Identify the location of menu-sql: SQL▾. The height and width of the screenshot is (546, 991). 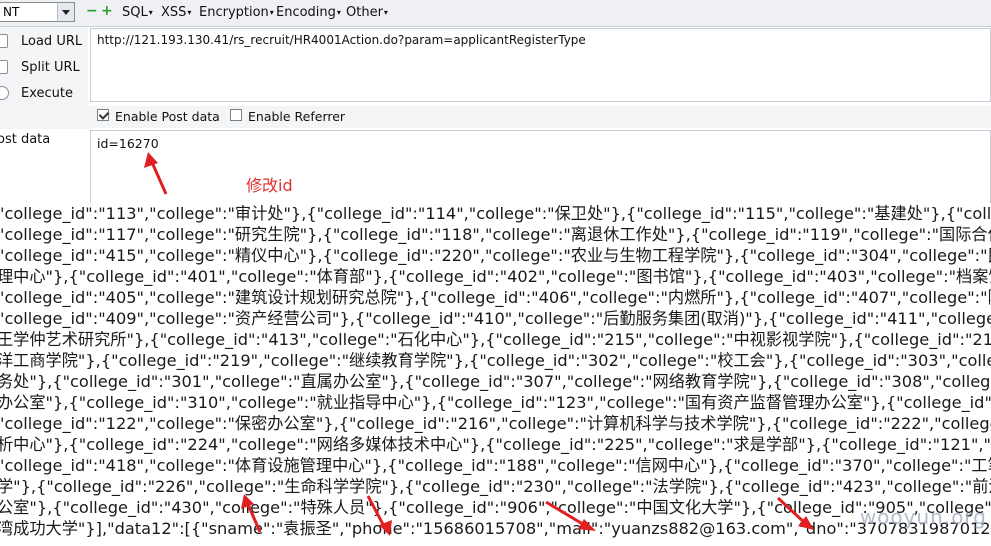
(137, 12).